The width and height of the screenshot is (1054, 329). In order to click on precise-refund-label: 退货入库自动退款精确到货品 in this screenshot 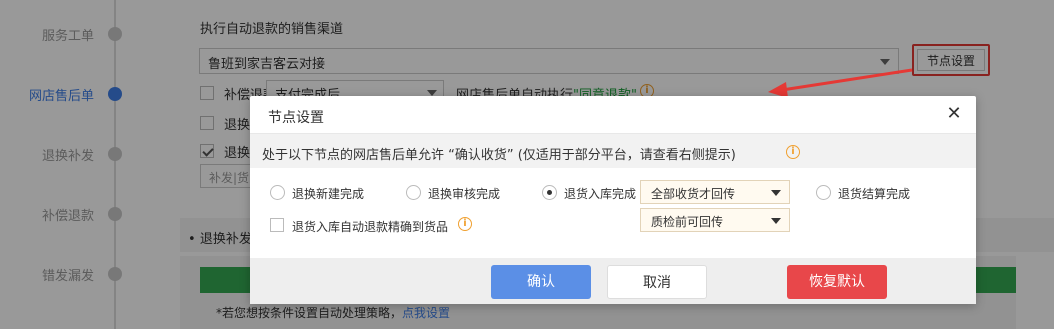, I will do `click(370, 227)`.